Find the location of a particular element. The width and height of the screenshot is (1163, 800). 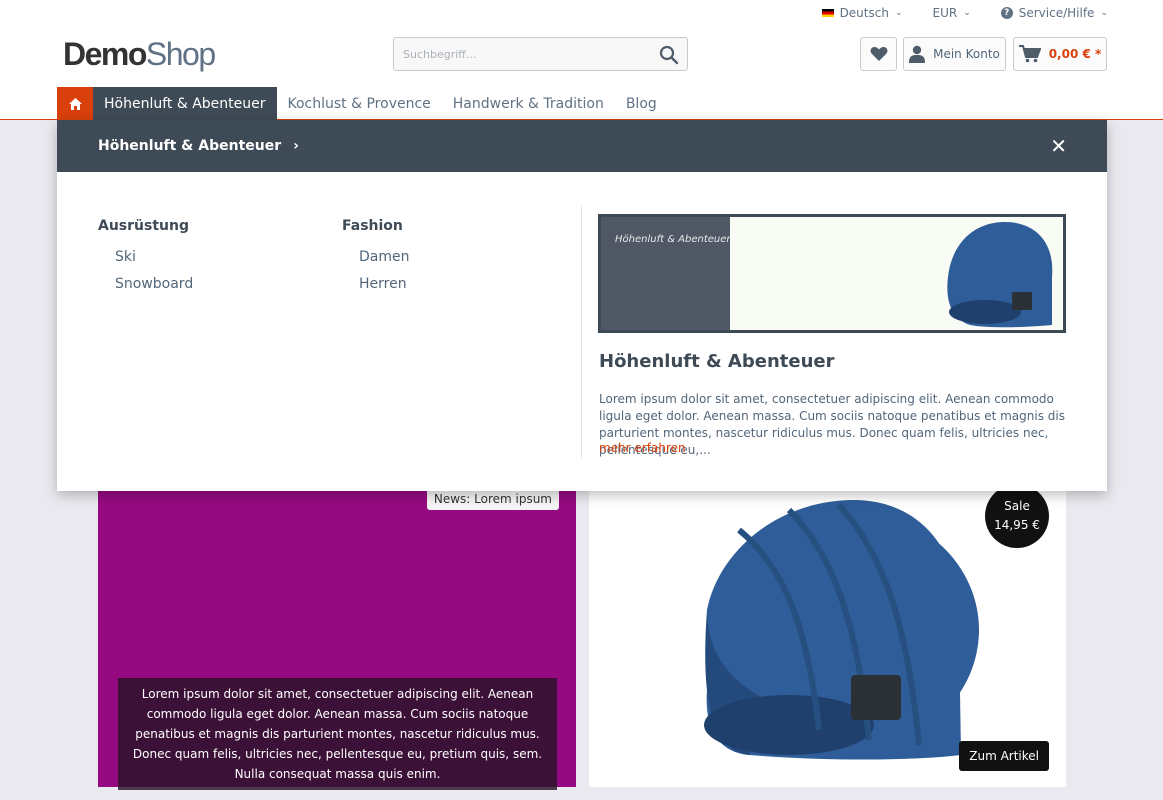

service-menu: ? Service/Hilfe ⌄ is located at coordinates (1054, 13).